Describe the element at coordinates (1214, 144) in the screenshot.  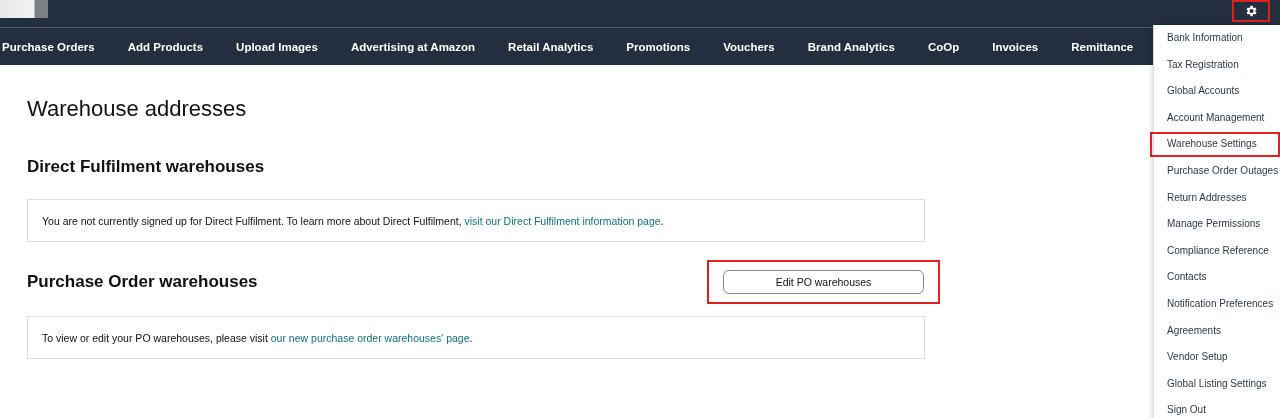
I see `menu-item: Warehouse Settings` at that location.